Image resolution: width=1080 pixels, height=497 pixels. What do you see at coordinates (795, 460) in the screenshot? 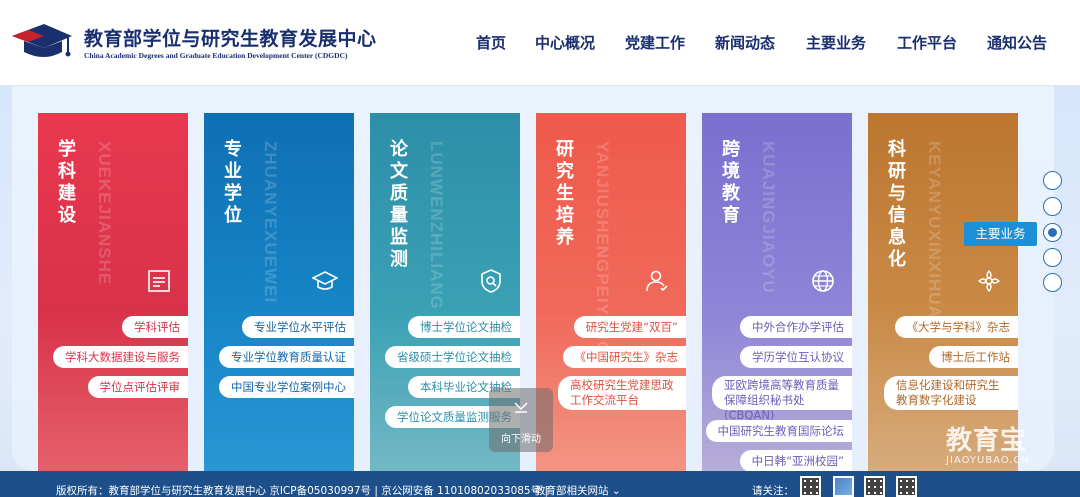
I see `link-campus-asia: 中日韩“亚洲校园”` at bounding box center [795, 460].